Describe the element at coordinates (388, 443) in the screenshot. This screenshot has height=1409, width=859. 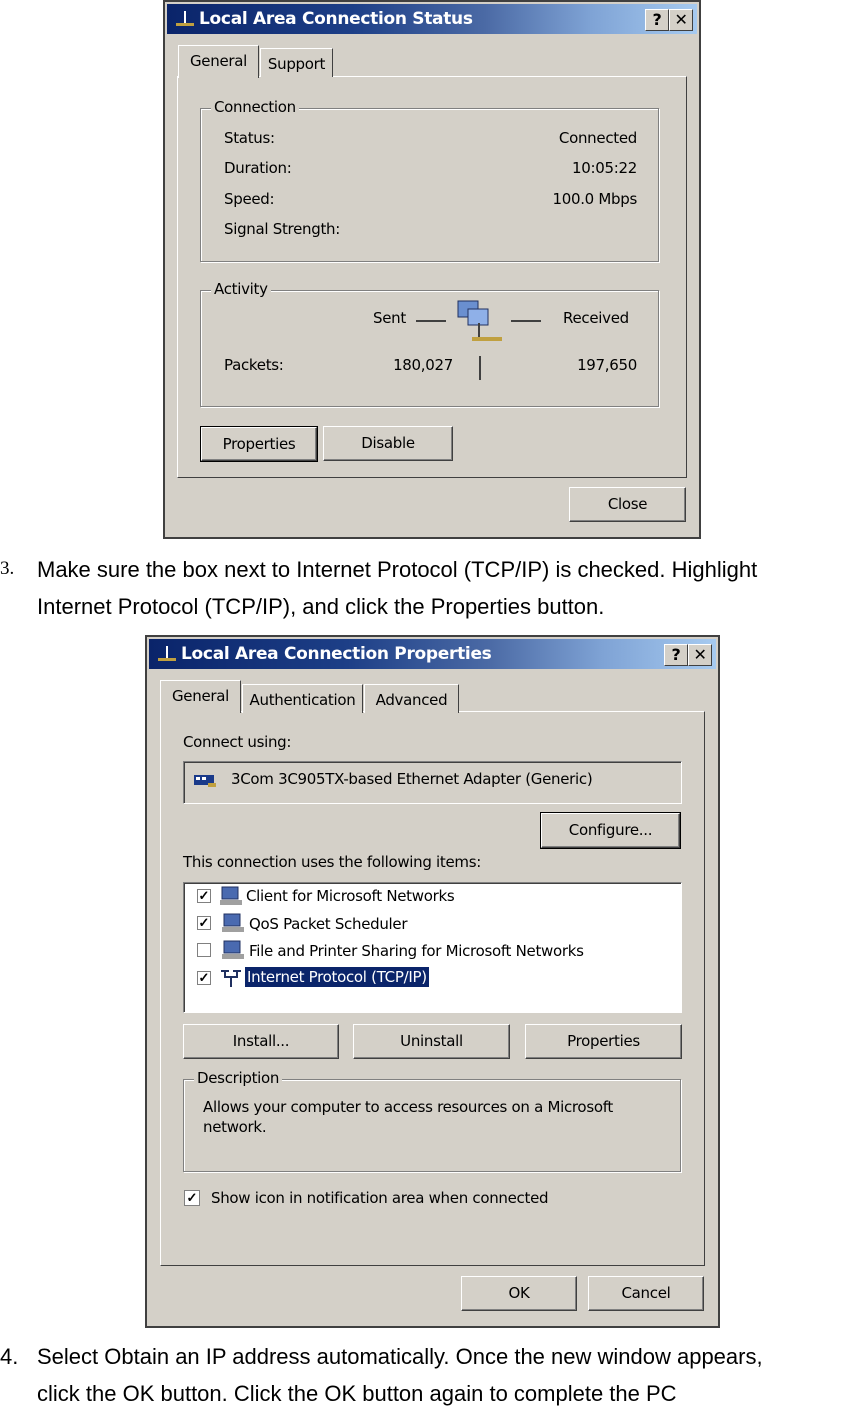
I see `disable-button: Disable` at that location.